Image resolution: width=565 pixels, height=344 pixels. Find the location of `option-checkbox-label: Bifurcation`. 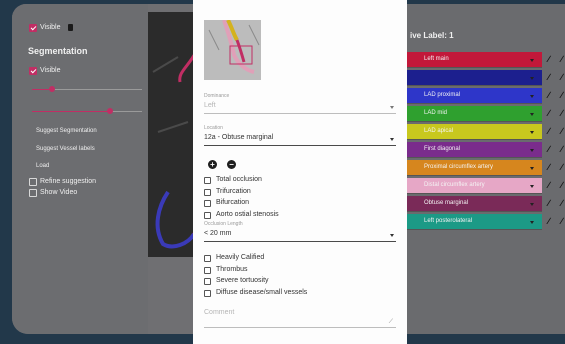

option-checkbox-label: Bifurcation is located at coordinates (233, 202).